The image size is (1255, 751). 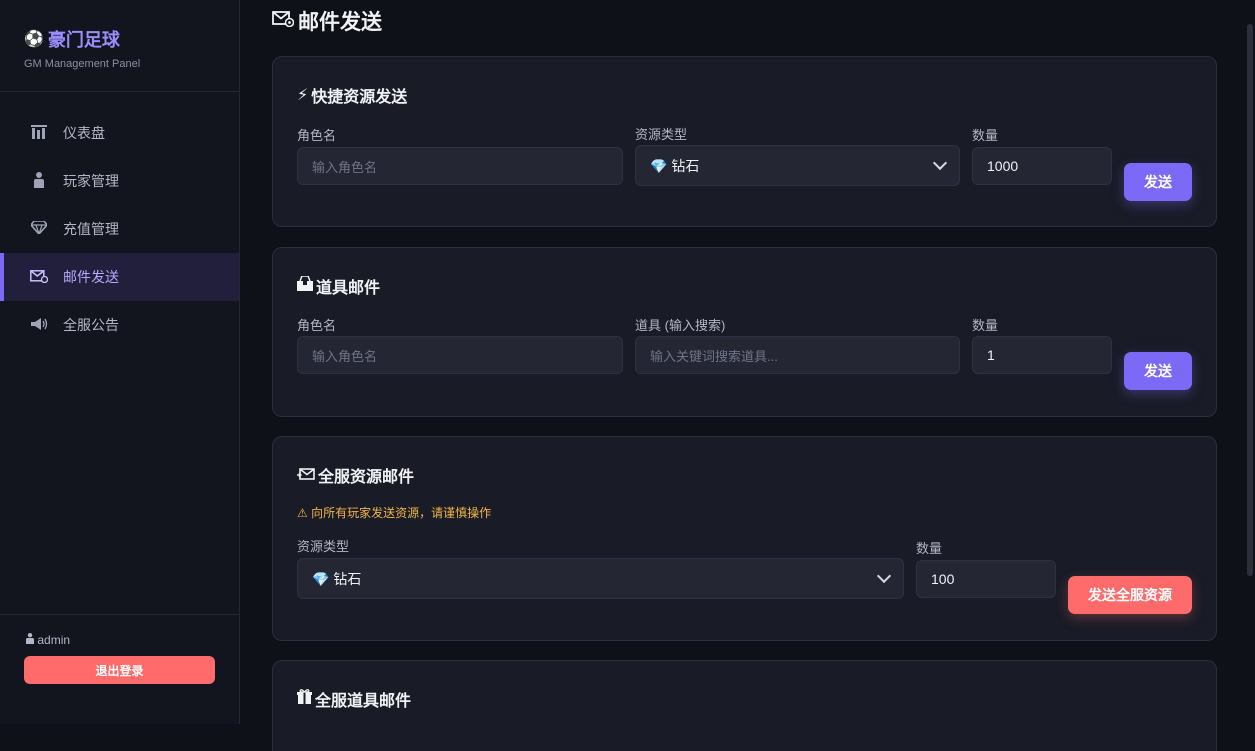 I want to click on sidebar-item-label: 邮件发送, so click(x=91, y=277).